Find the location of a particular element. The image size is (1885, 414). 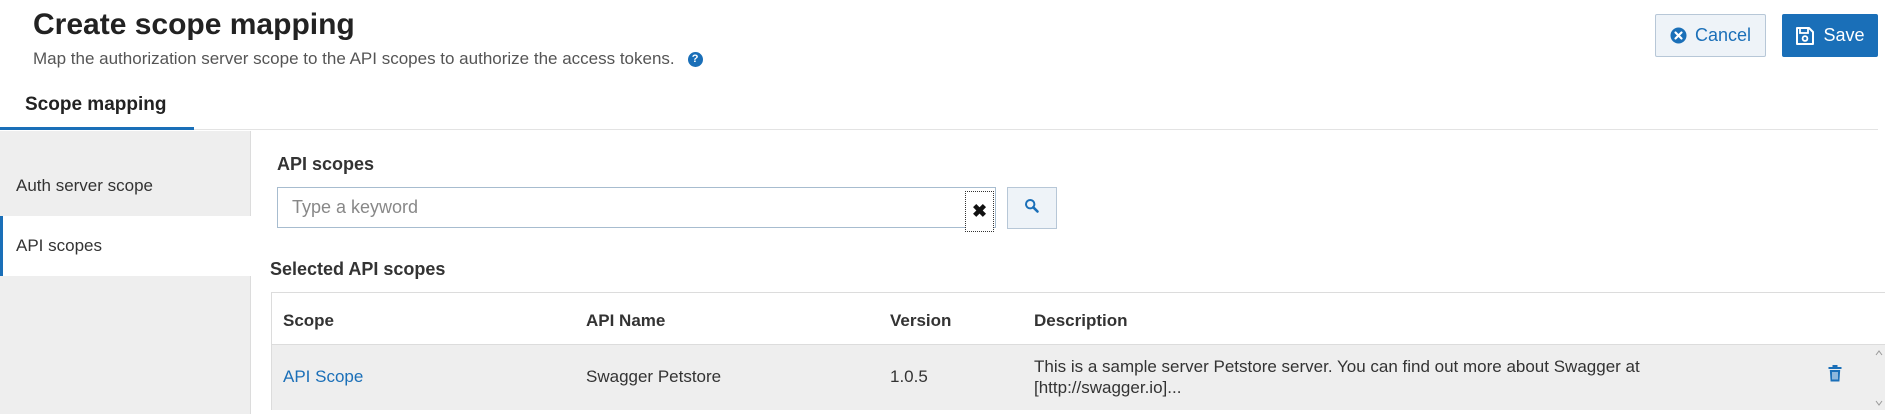

sidebar: Auth server scope API scopes is located at coordinates (125, 272).